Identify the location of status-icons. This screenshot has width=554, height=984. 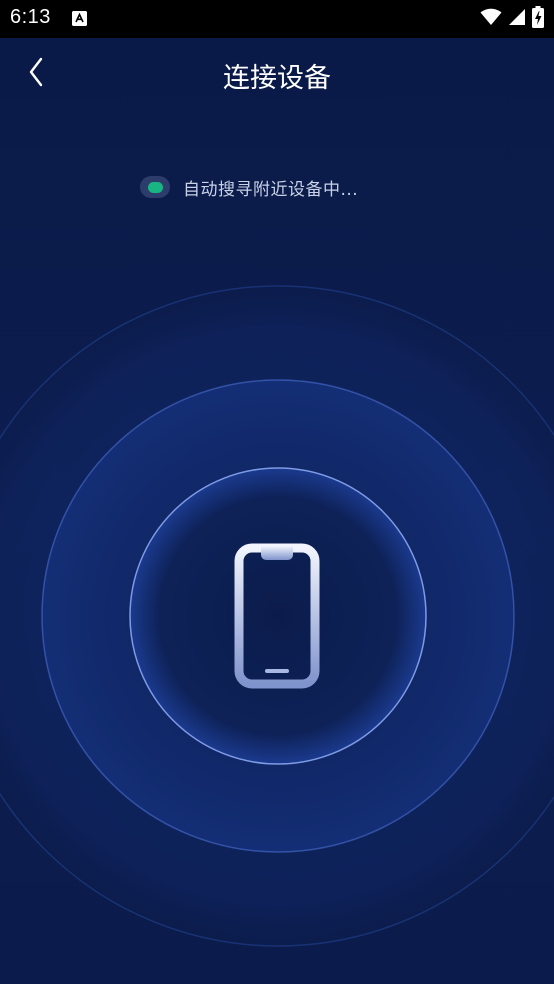
(512, 19).